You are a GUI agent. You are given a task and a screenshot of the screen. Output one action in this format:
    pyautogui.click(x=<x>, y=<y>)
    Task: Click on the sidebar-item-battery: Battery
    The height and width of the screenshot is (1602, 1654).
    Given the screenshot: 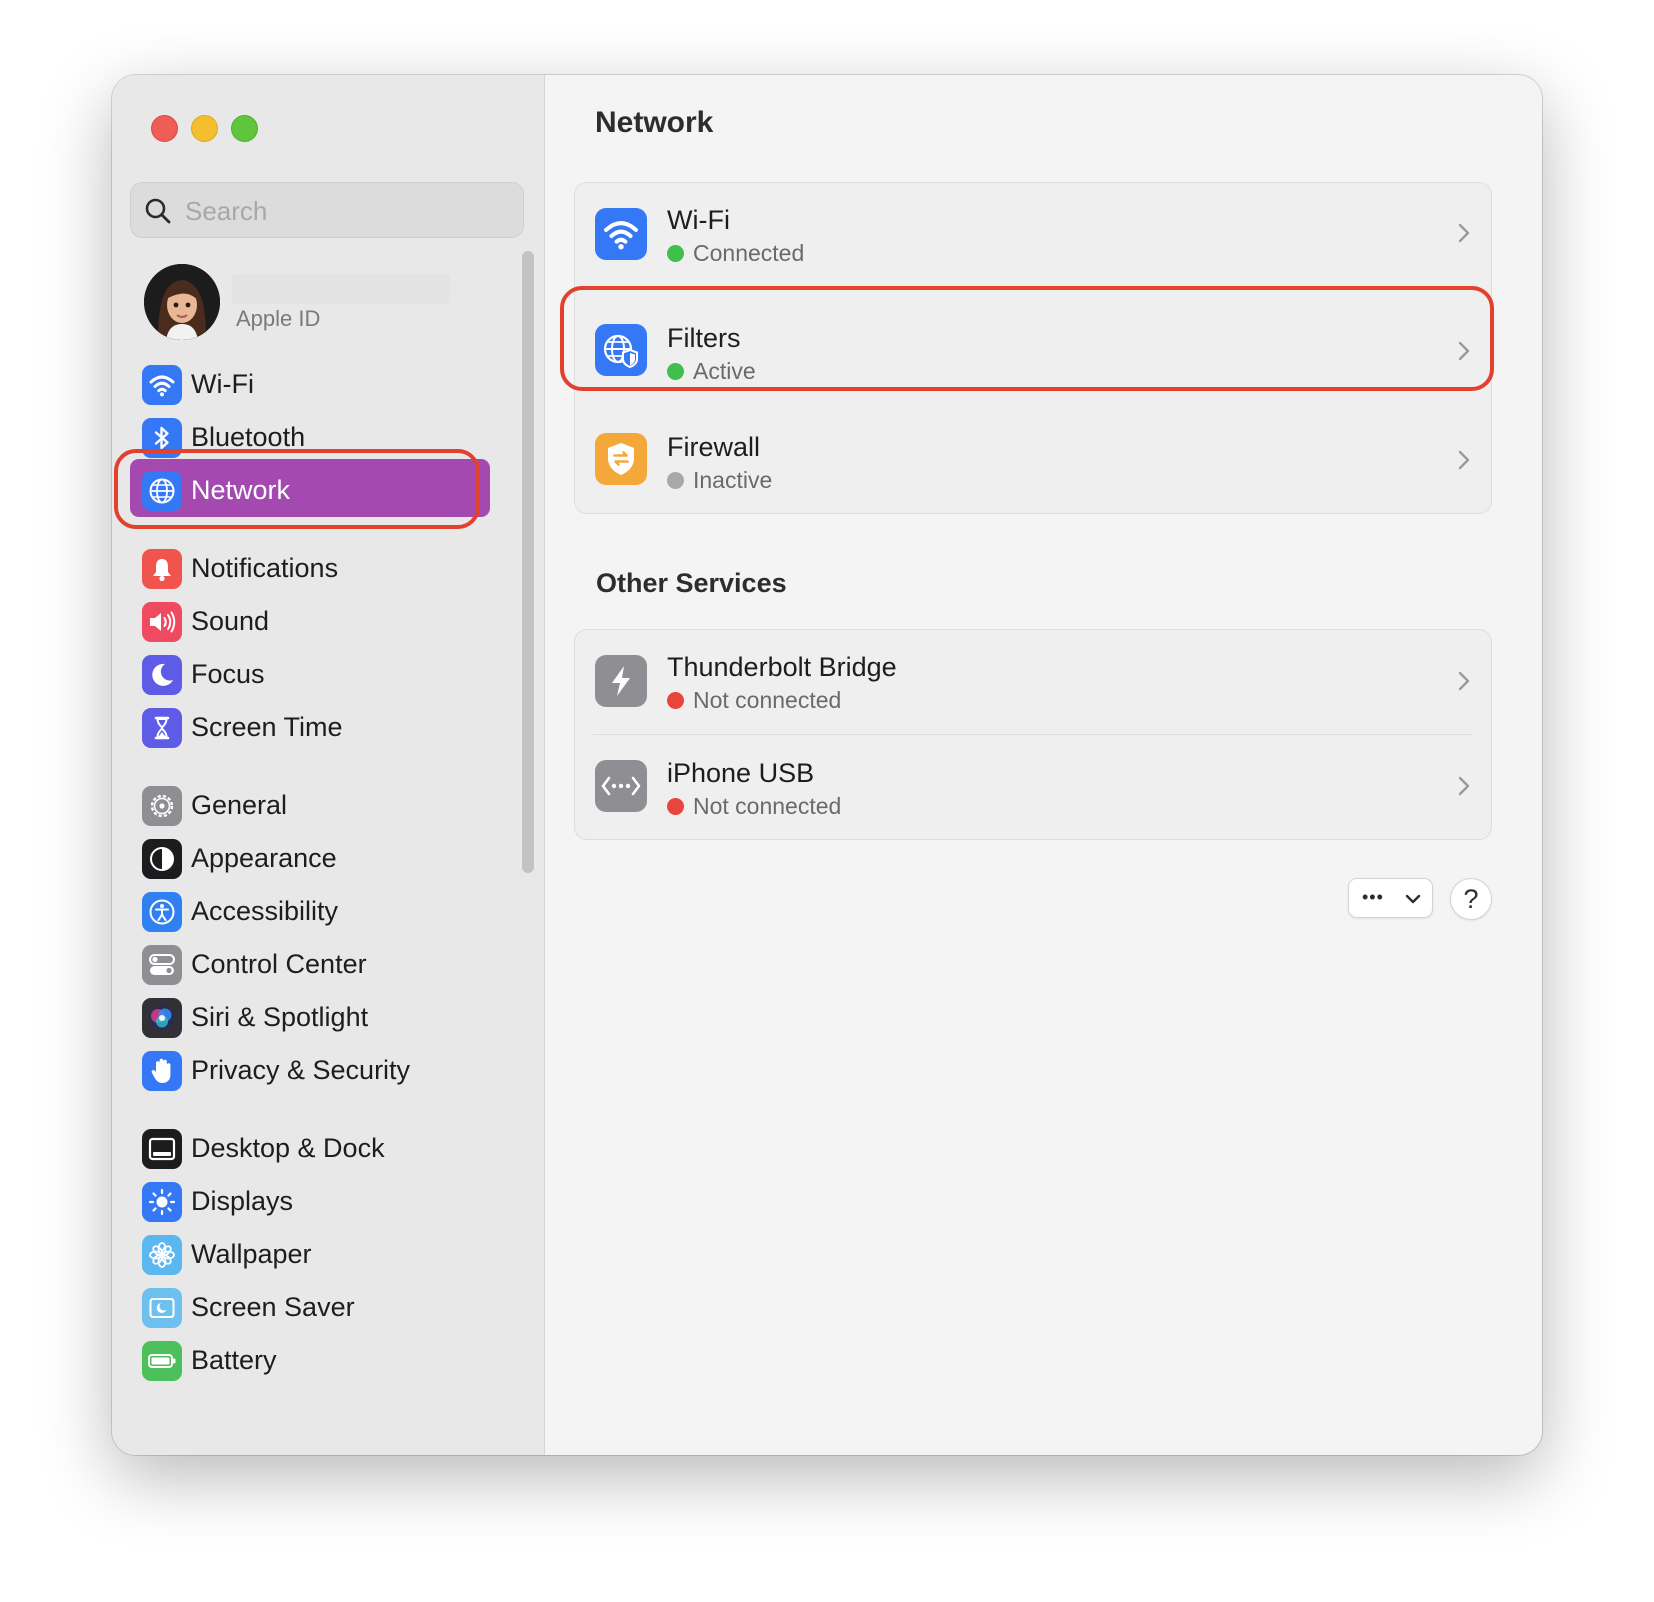 What is the action you would take?
    pyautogui.click(x=312, y=1361)
    